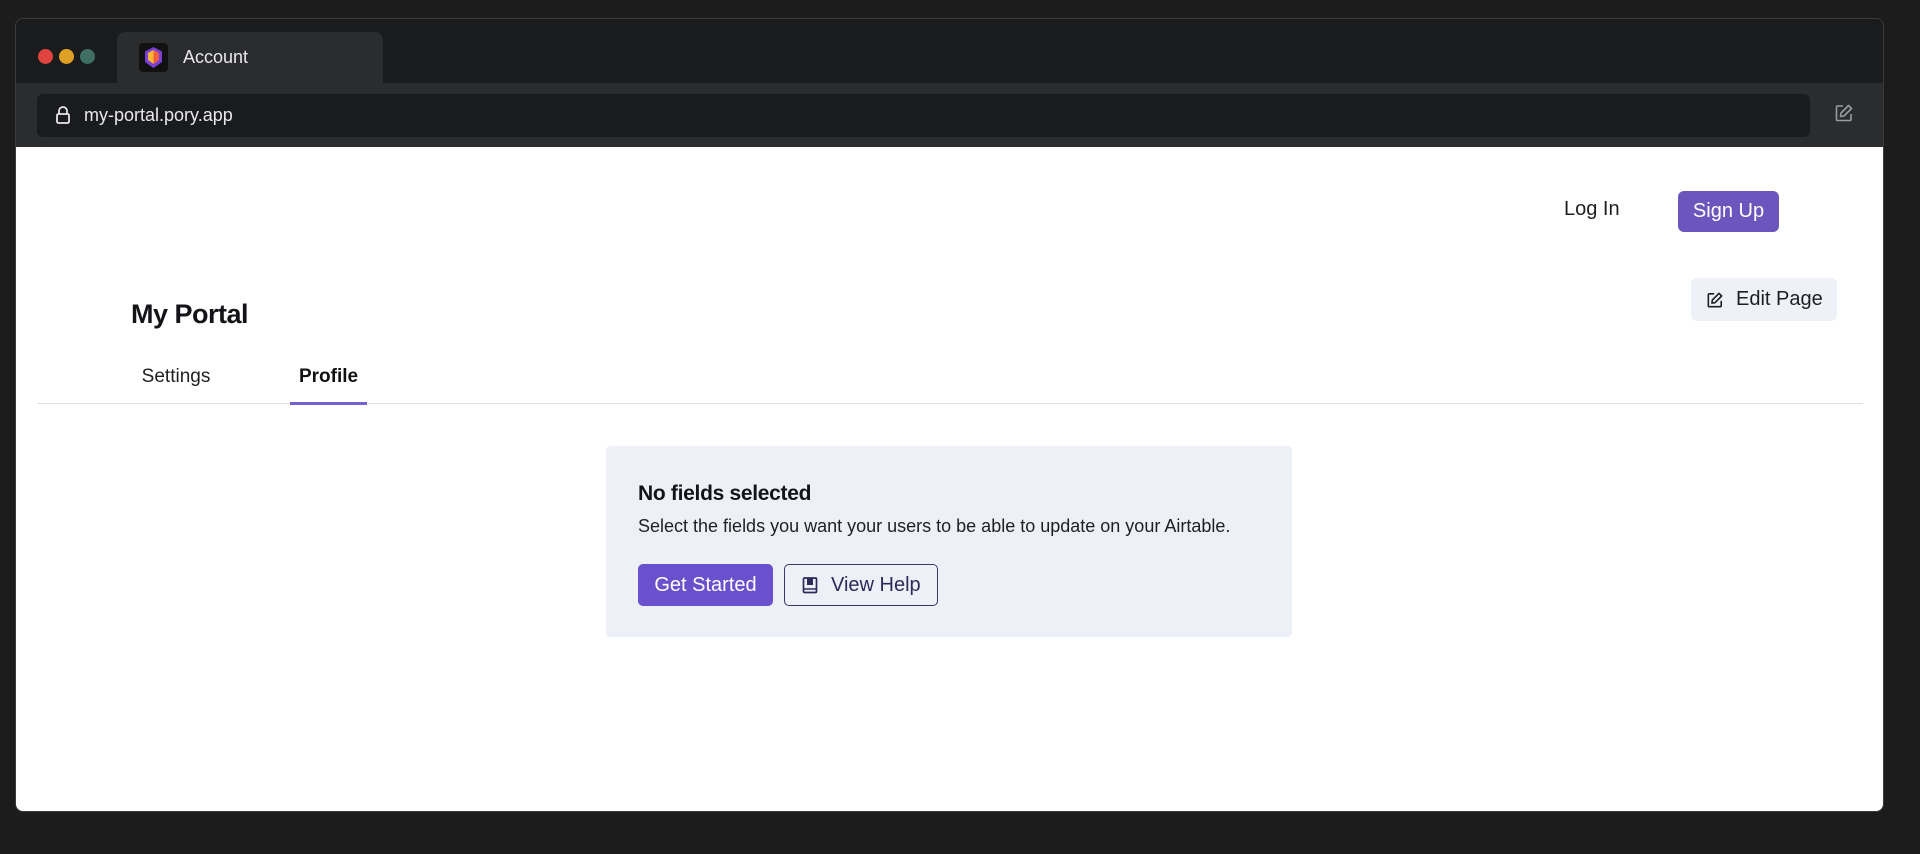 The image size is (1920, 854). What do you see at coordinates (87, 56) in the screenshot?
I see `window-maximize-button` at bounding box center [87, 56].